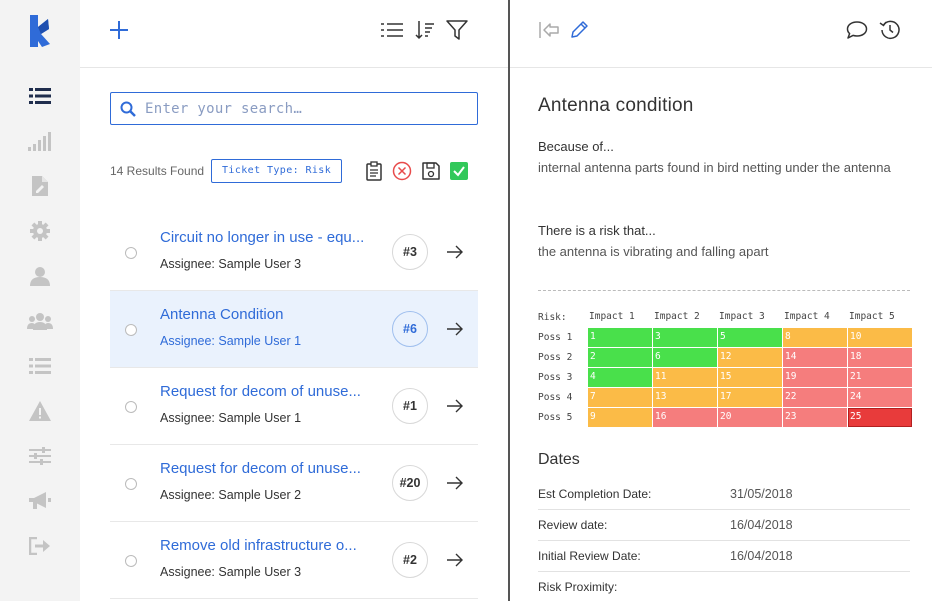  I want to click on date-value: 31/05/2018, so click(761, 494).